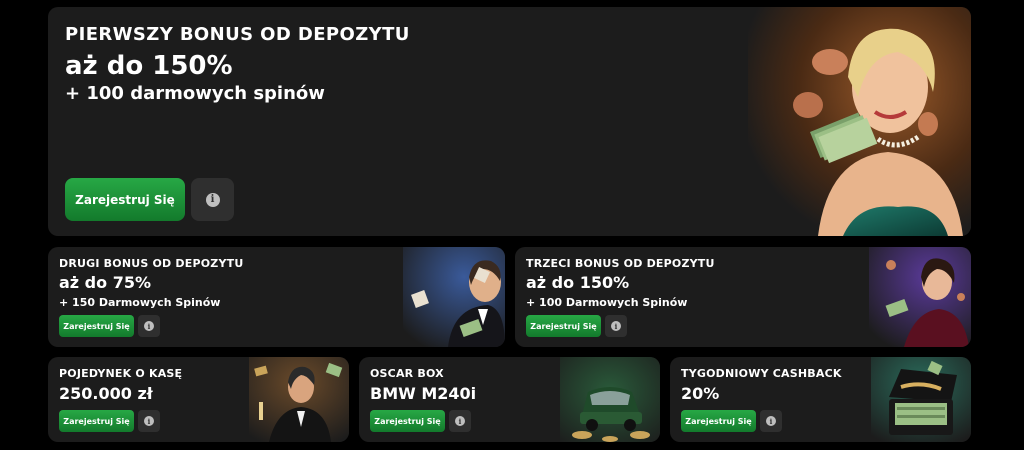 The height and width of the screenshot is (450, 1024). Describe the element at coordinates (106, 393) in the screenshot. I see `promo-amount: 250.000 zł` at that location.